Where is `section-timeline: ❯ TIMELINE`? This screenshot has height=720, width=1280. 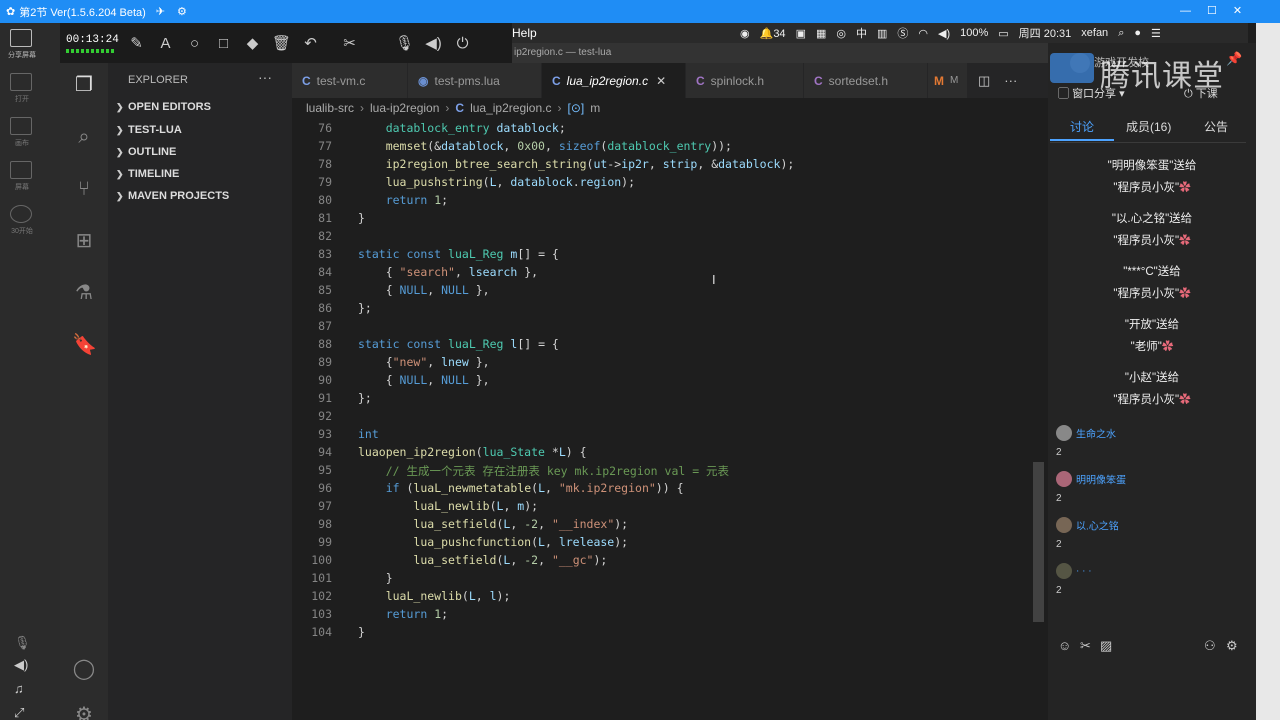 section-timeline: ❯ TIMELINE is located at coordinates (204, 174).